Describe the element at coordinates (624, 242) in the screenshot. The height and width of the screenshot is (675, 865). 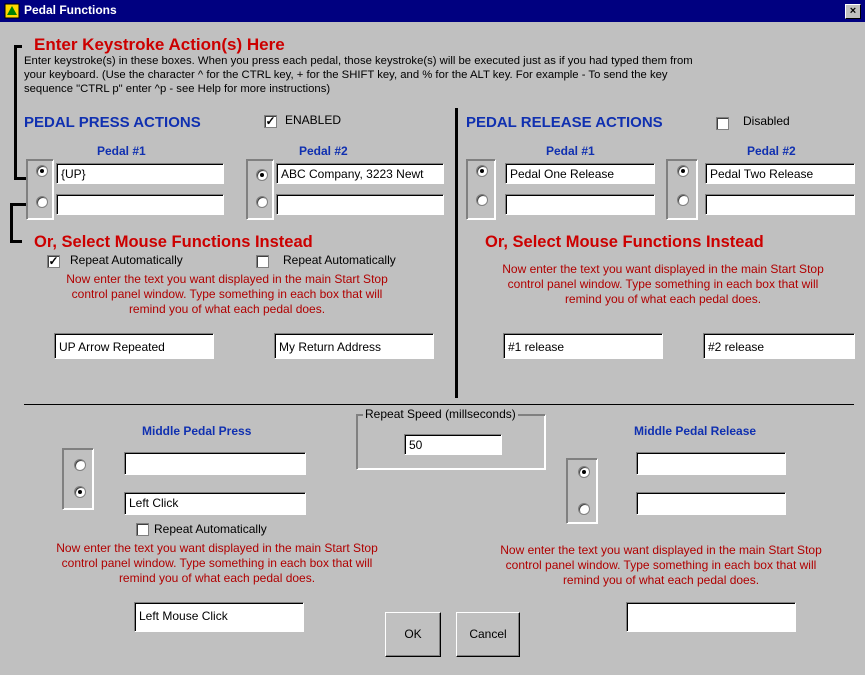
I see `release-mouse-title: Or, Select Mouse Functions Instead` at that location.